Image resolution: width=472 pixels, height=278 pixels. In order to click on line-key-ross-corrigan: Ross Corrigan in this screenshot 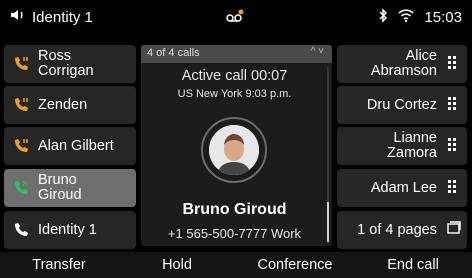, I will do `click(70, 64)`.